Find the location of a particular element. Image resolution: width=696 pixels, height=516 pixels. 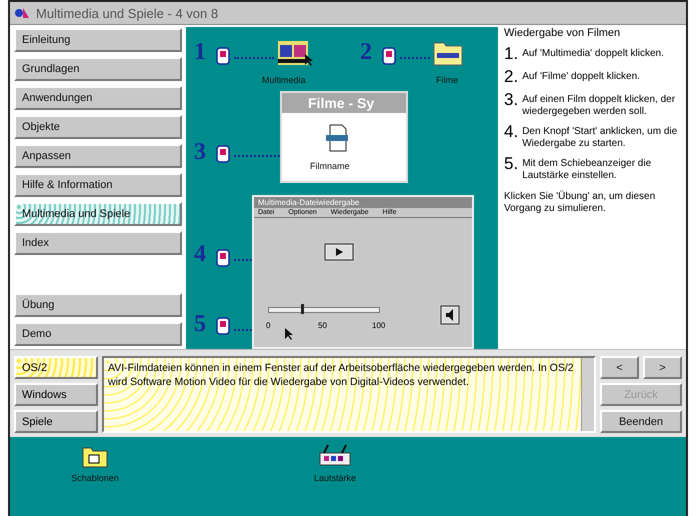

step-number: 2 is located at coordinates (366, 52).